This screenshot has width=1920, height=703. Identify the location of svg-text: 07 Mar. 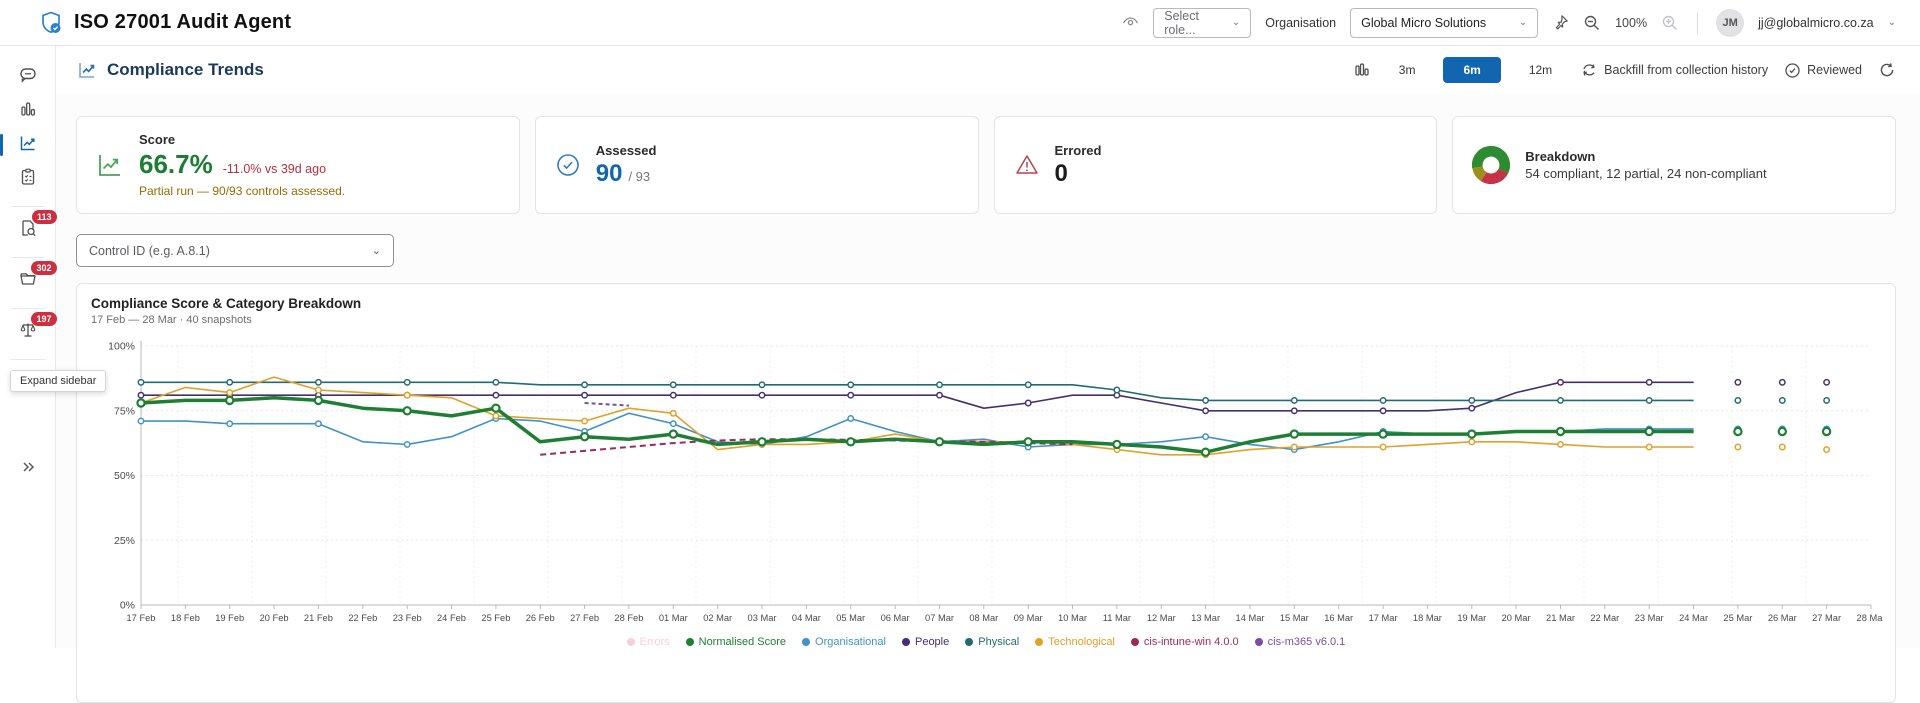
(939, 618).